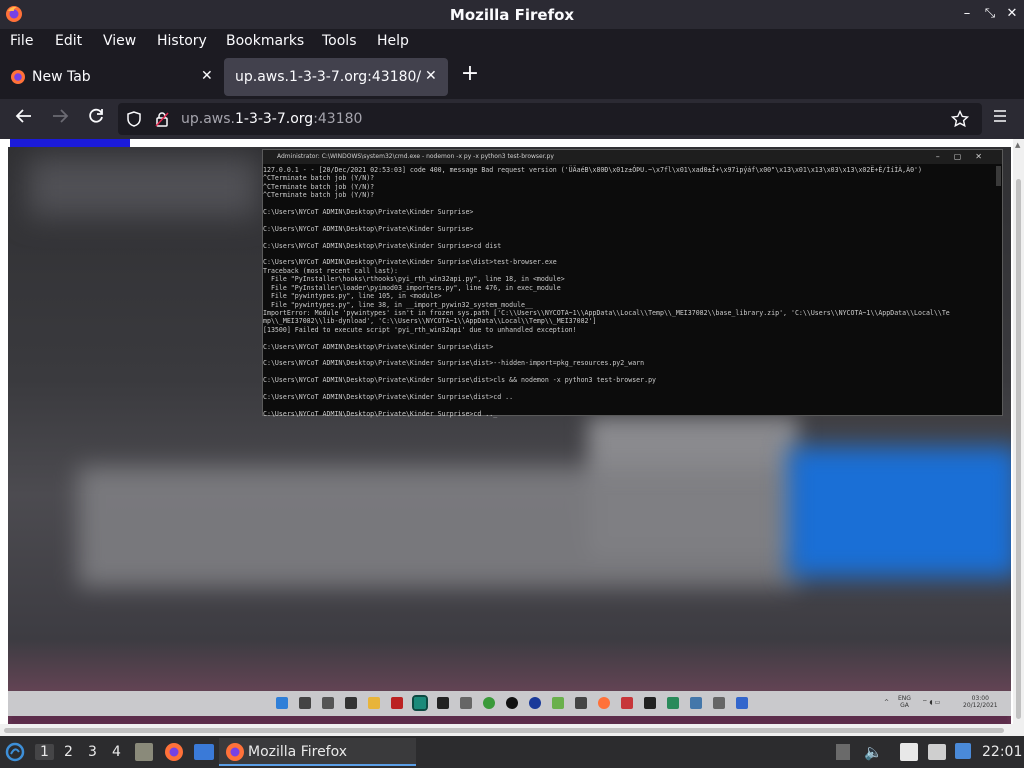 Image resolution: width=1024 pixels, height=768 pixels. I want to click on volume-icon: 🔈, so click(873, 752).